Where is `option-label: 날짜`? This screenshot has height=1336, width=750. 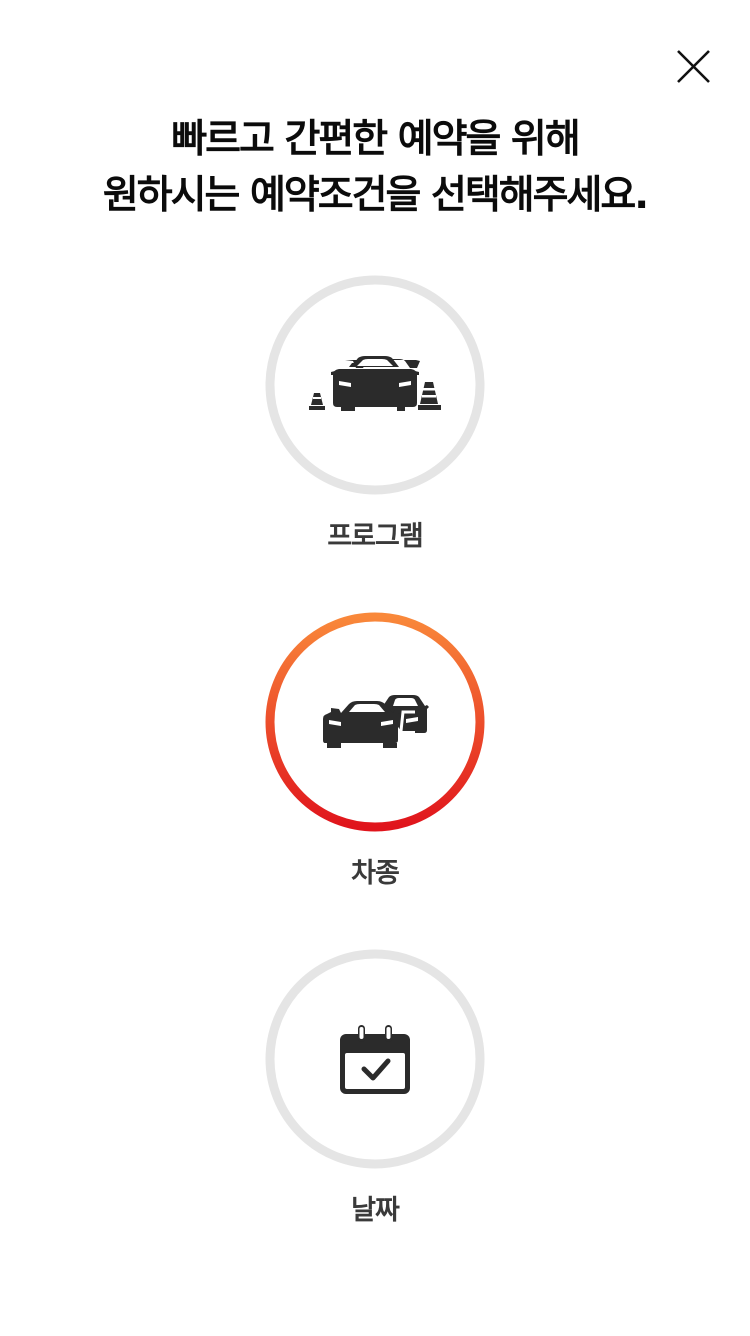
option-label: 날짜 is located at coordinates (375, 1210).